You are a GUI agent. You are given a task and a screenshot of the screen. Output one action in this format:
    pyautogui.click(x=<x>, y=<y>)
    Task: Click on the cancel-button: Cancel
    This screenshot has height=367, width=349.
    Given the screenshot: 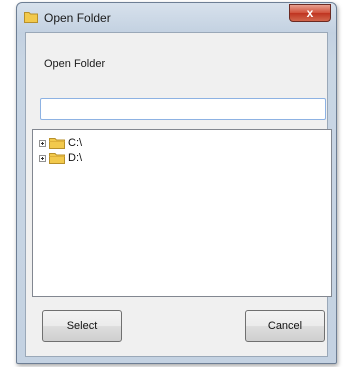 What is the action you would take?
    pyautogui.click(x=285, y=326)
    